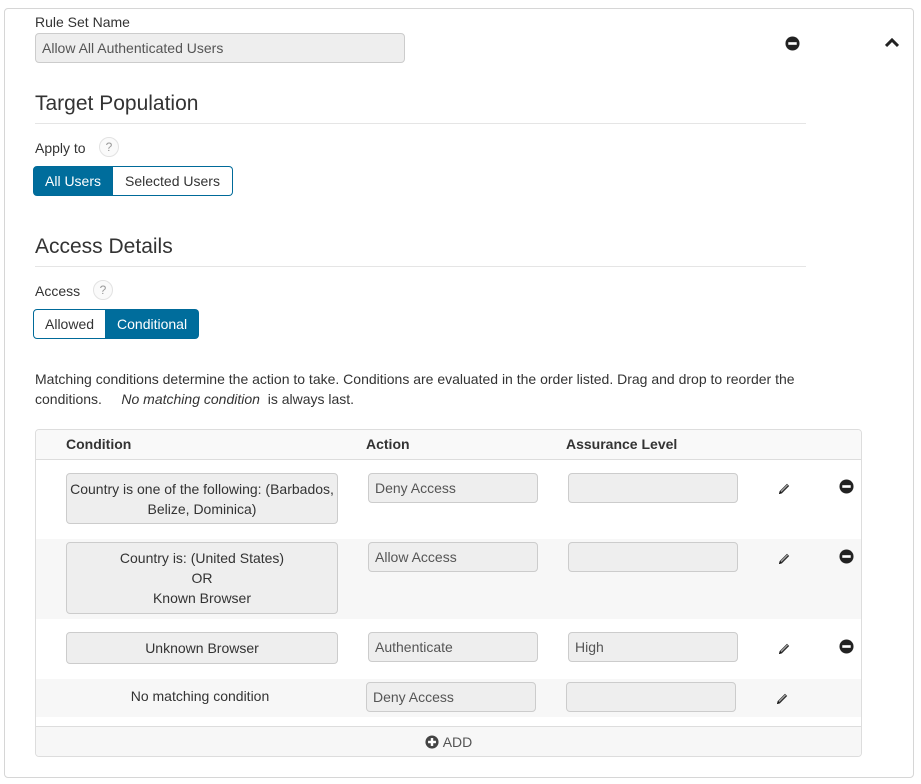 The height and width of the screenshot is (784, 921). I want to click on condition-line: OR, so click(202, 578).